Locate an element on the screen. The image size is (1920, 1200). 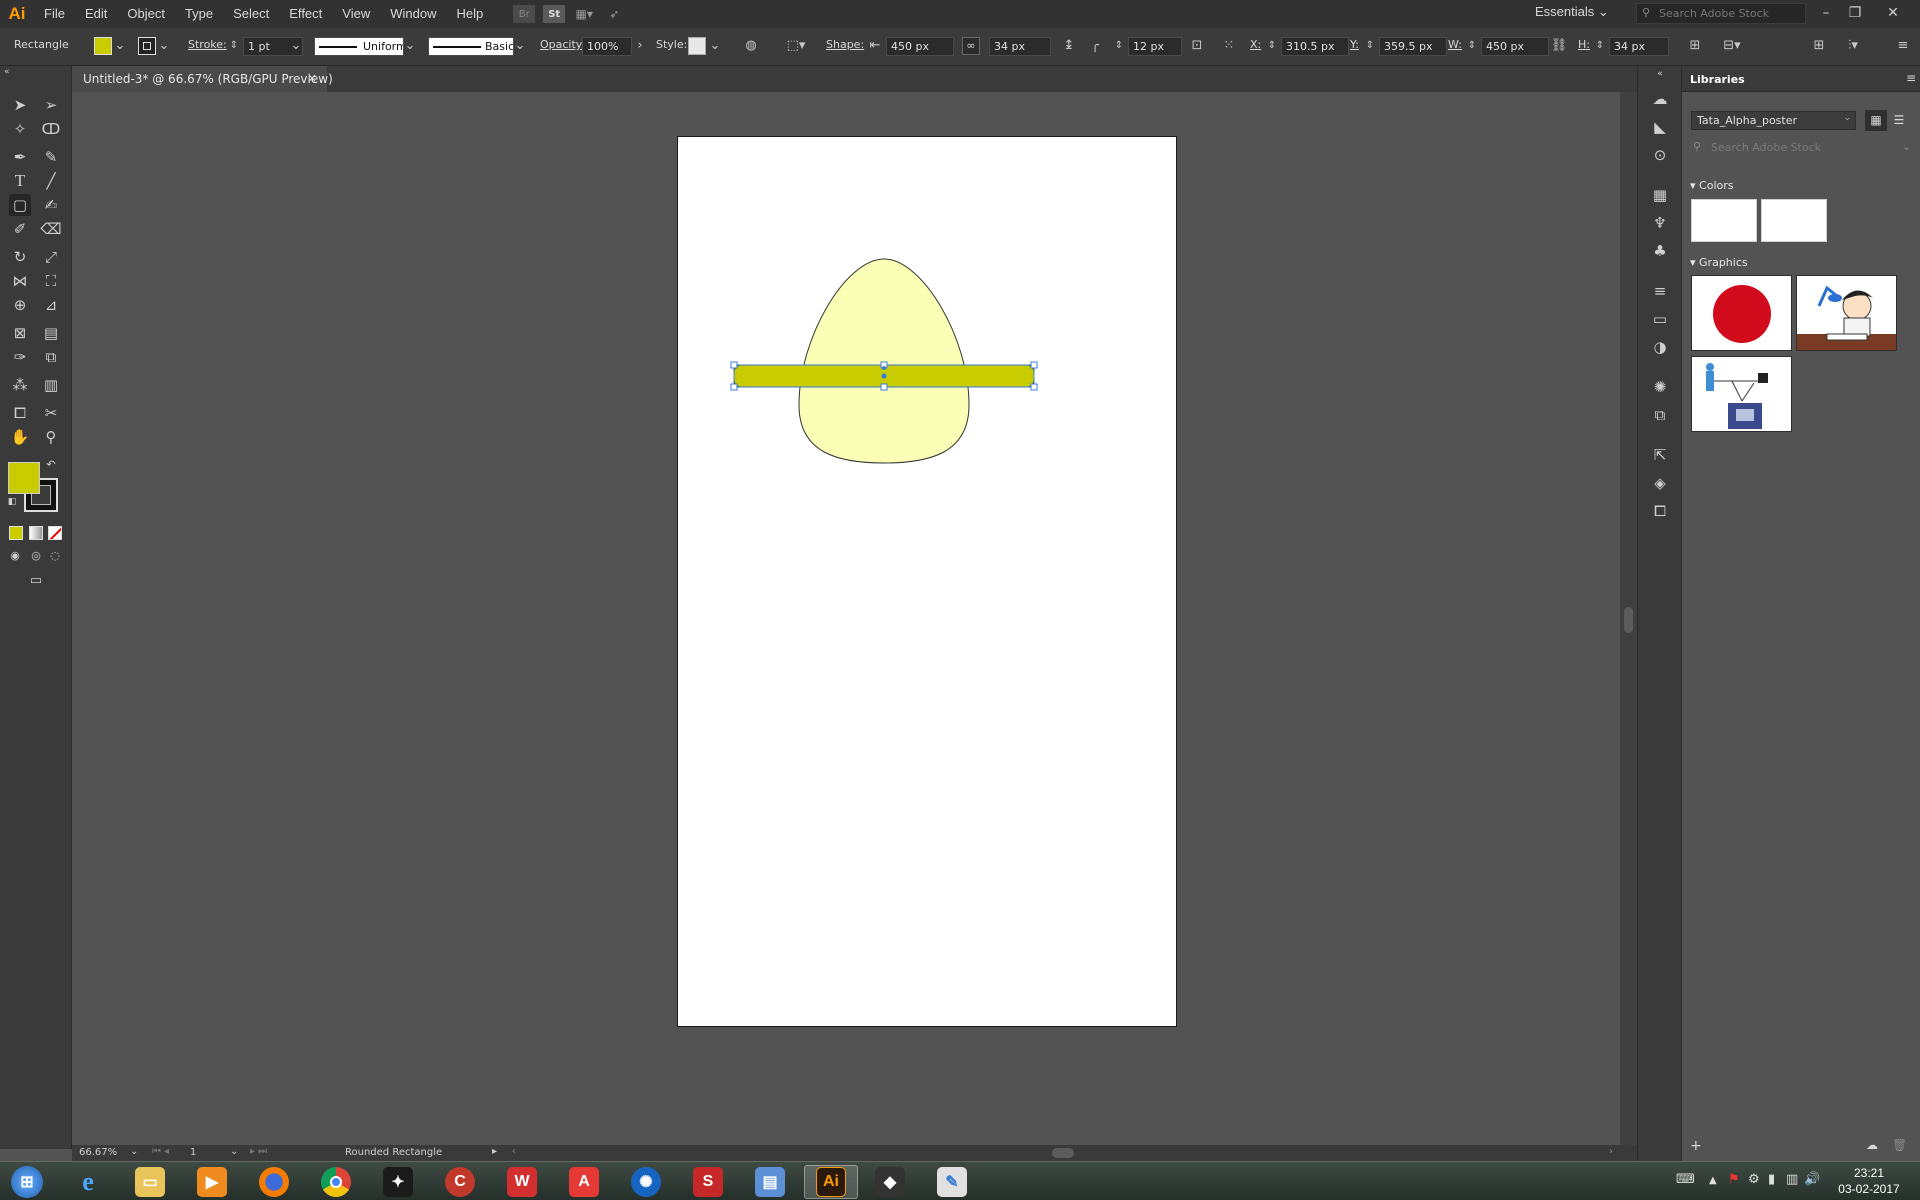
shape-height-field: 34 px is located at coordinates (1020, 46).